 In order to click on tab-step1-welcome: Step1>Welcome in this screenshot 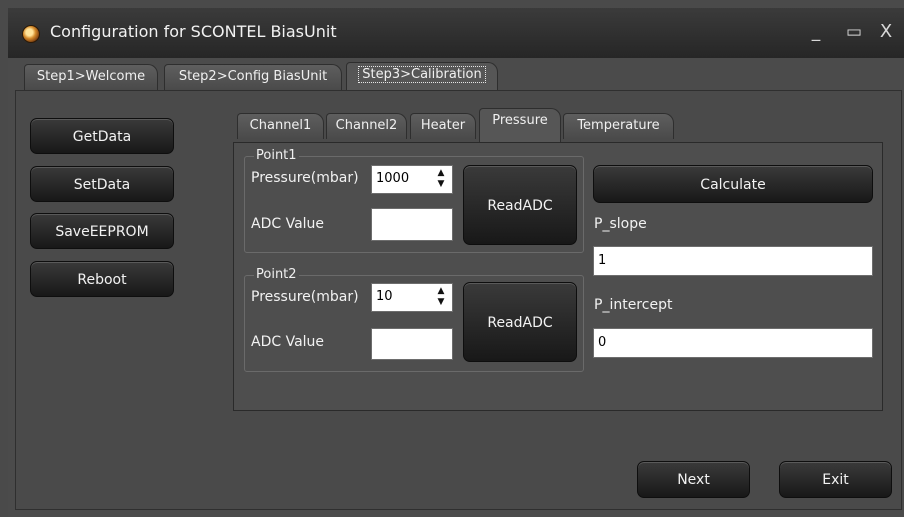, I will do `click(91, 77)`.